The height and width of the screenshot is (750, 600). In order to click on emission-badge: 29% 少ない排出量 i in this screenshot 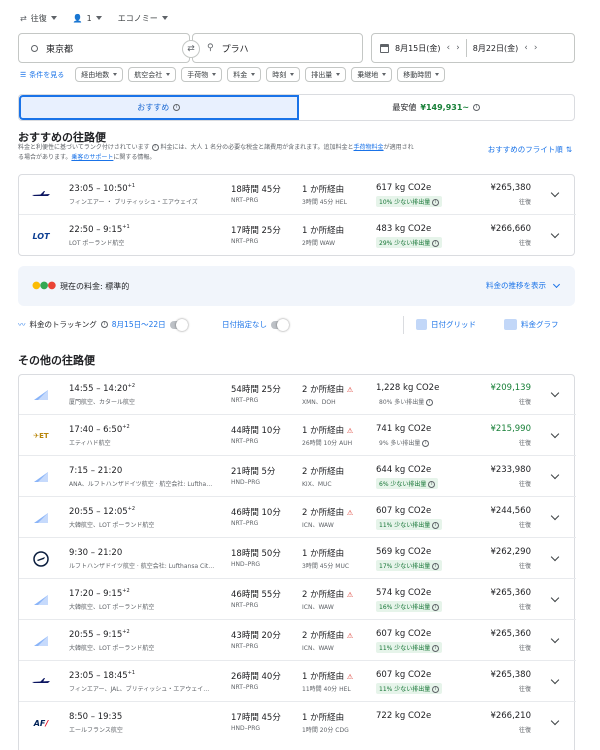, I will do `click(409, 242)`.